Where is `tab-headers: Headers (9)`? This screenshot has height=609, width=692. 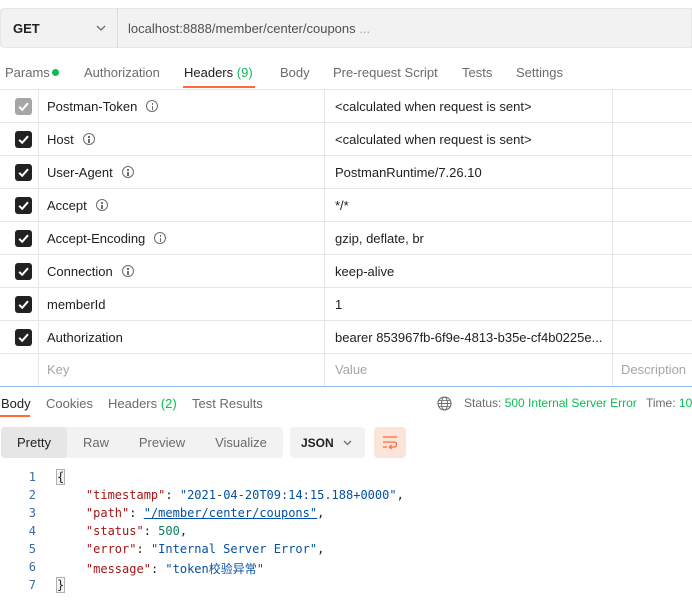
tab-headers: Headers (9) is located at coordinates (218, 72).